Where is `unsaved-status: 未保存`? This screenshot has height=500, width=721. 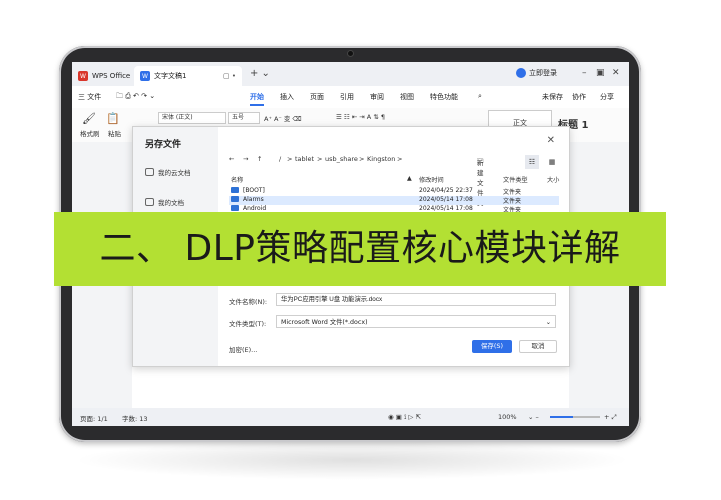
unsaved-status: 未保存 is located at coordinates (552, 97).